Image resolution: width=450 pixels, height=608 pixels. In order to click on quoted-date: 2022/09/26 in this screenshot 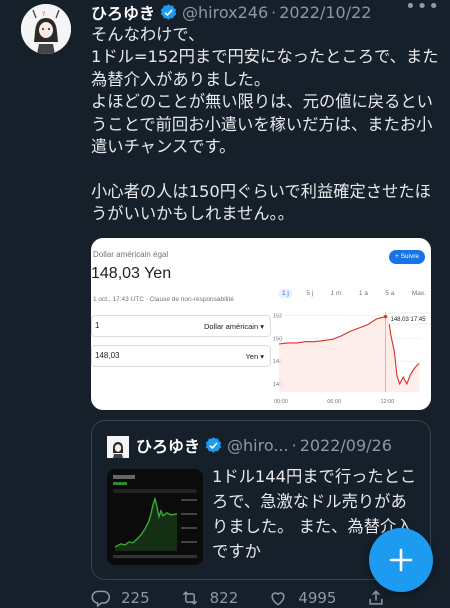, I will do `click(345, 445)`.